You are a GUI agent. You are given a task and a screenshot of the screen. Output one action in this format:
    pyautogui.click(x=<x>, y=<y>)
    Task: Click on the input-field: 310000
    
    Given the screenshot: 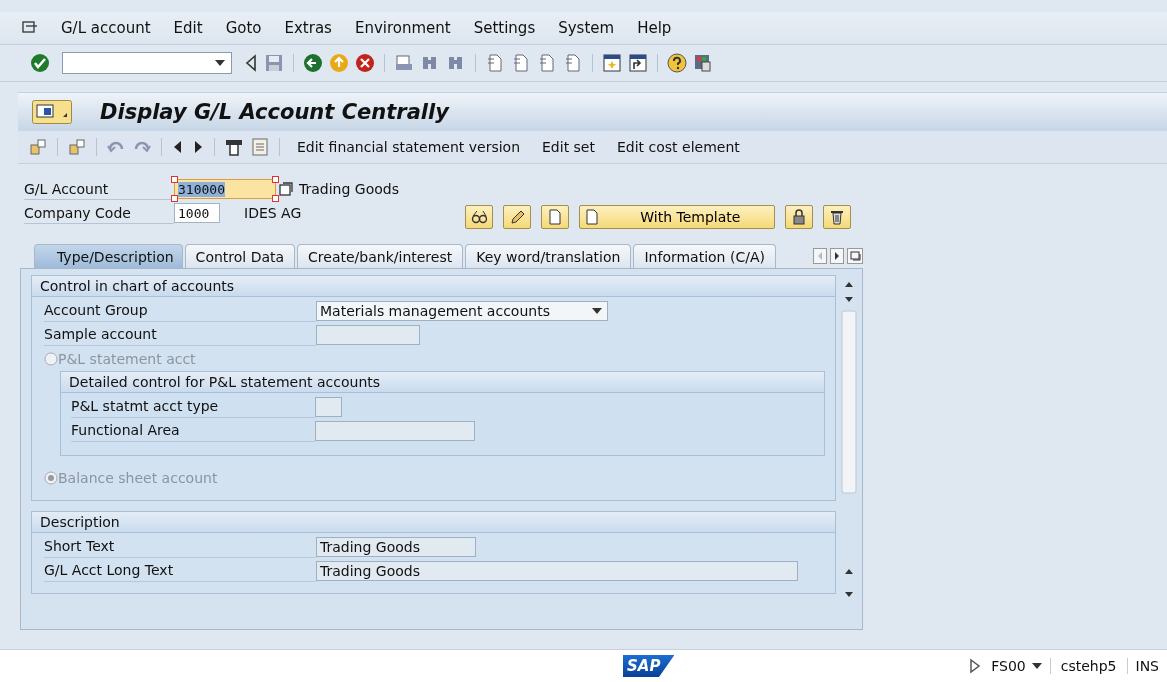 What is the action you would take?
    pyautogui.click(x=225, y=189)
    